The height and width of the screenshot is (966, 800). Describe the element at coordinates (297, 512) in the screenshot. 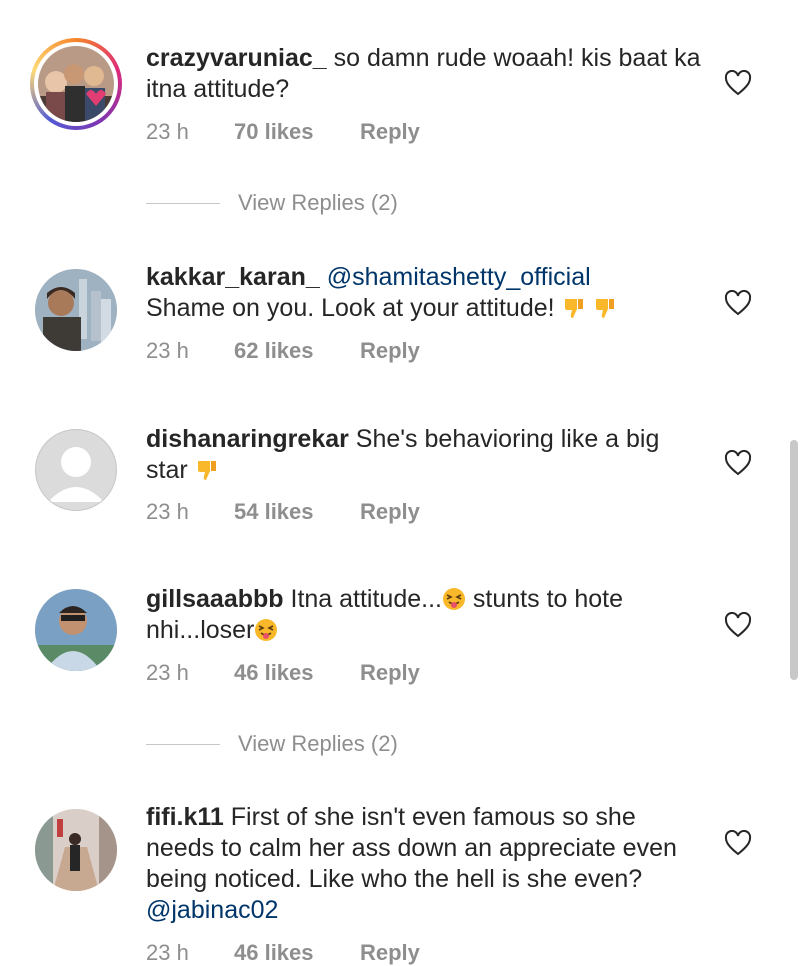

I see `likes-count: 54 likes` at that location.